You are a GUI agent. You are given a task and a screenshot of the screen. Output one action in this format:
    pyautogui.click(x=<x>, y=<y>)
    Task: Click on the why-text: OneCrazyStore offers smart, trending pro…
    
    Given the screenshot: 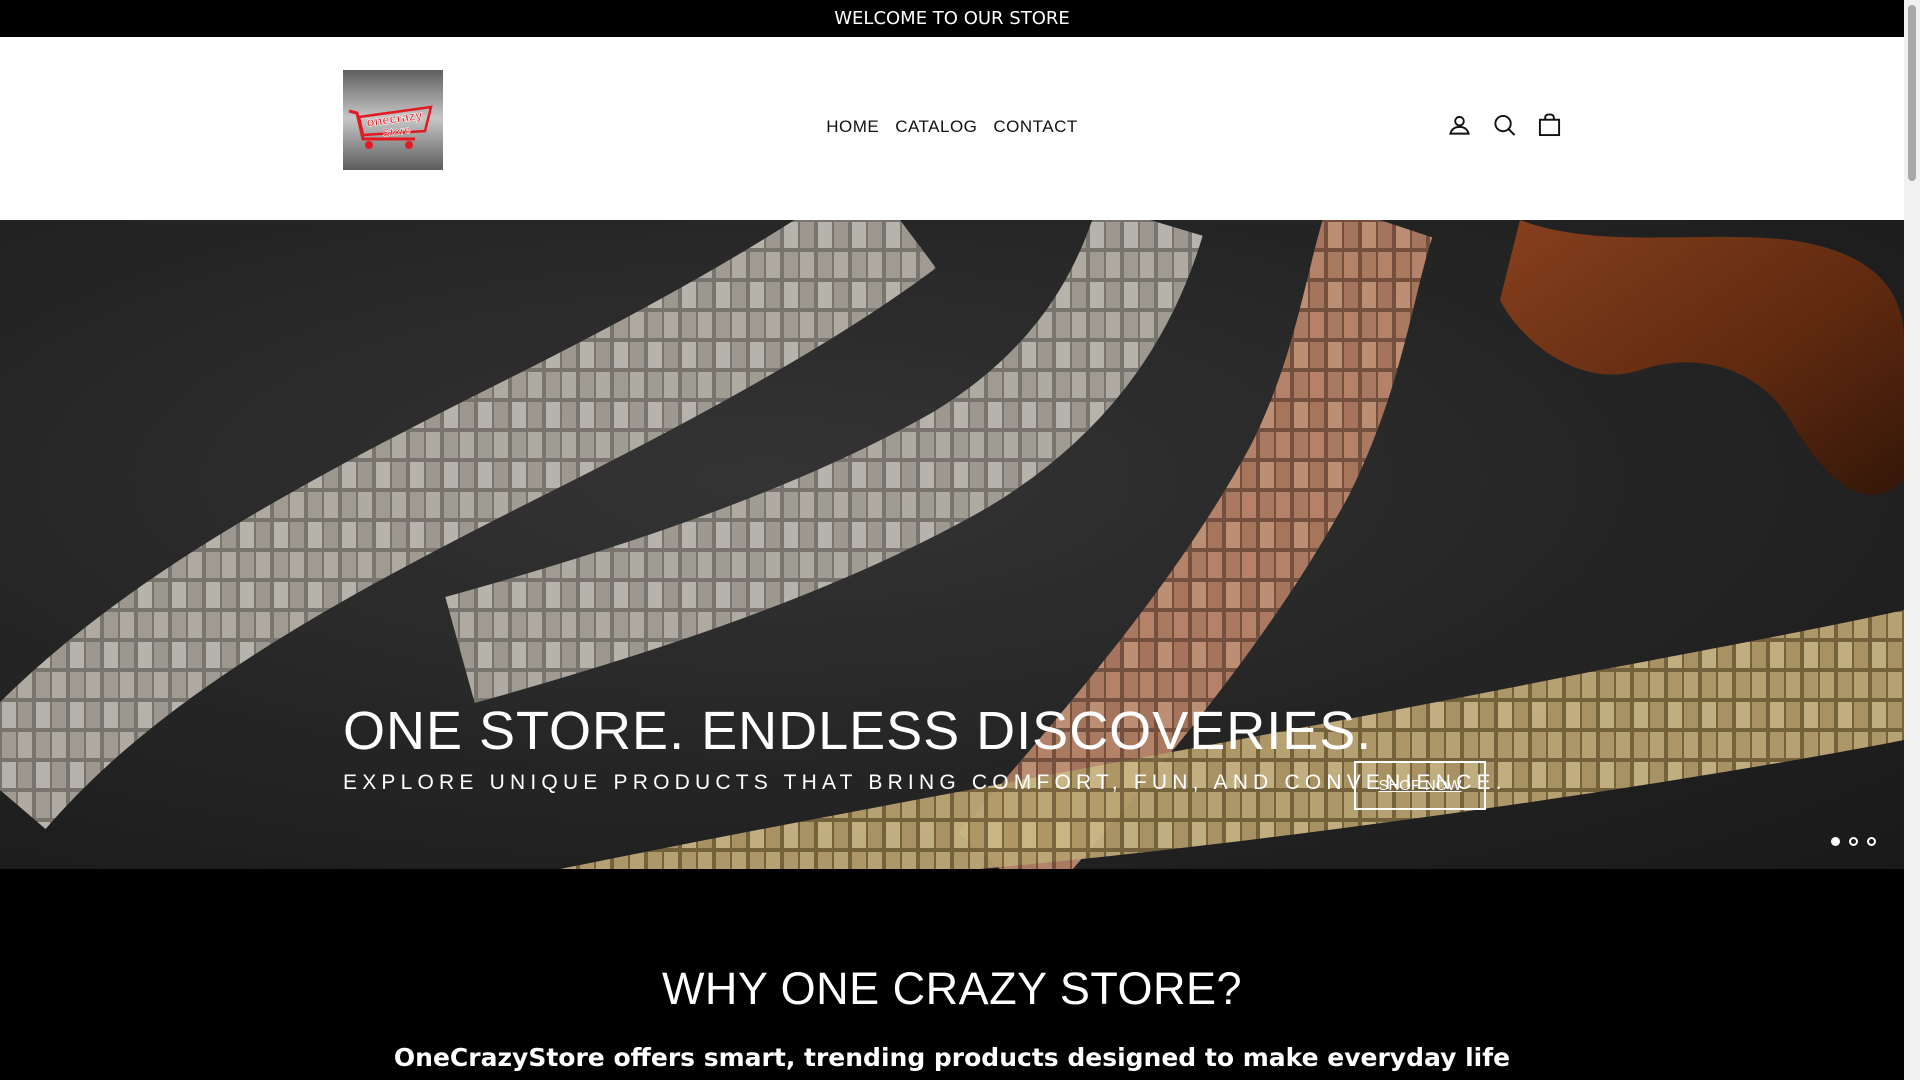 What is the action you would take?
    pyautogui.click(x=952, y=1057)
    